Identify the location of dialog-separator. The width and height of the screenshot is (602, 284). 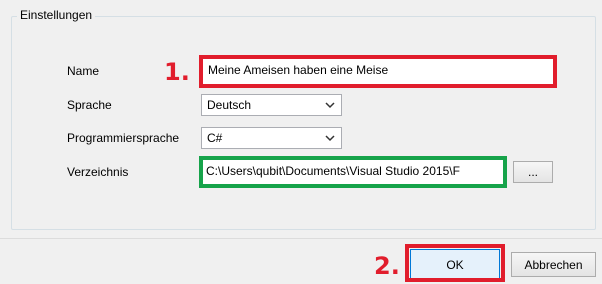
(301, 238).